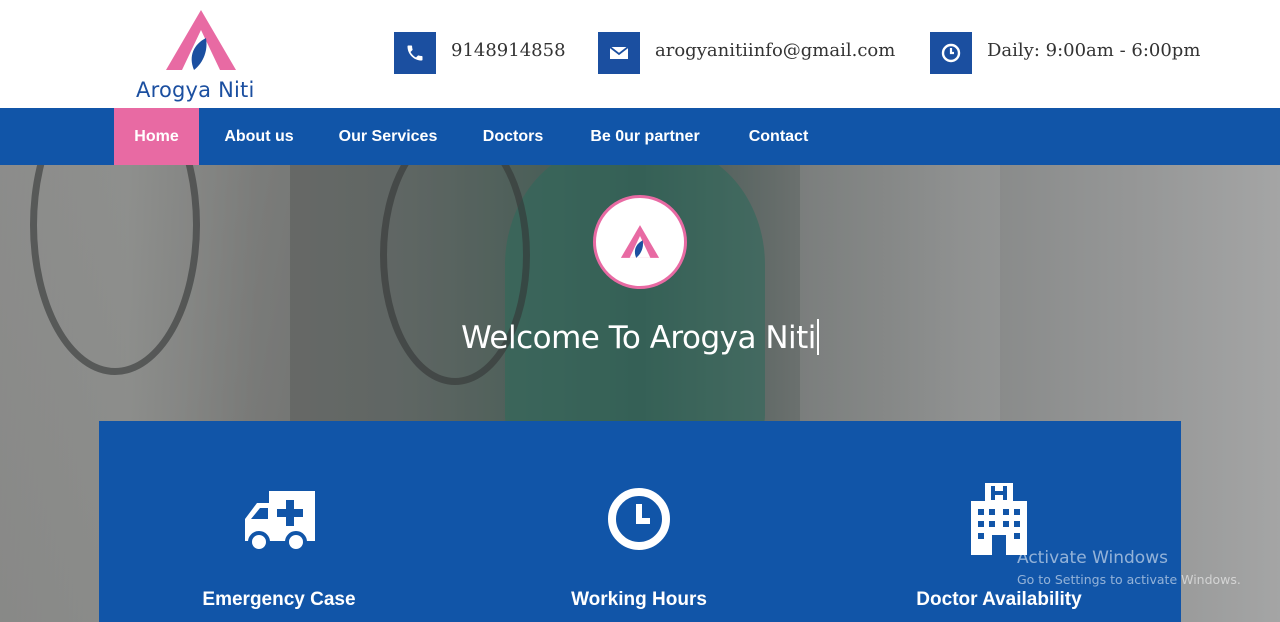 This screenshot has width=1280, height=622. I want to click on contact-phone: 9148914858, so click(480, 53).